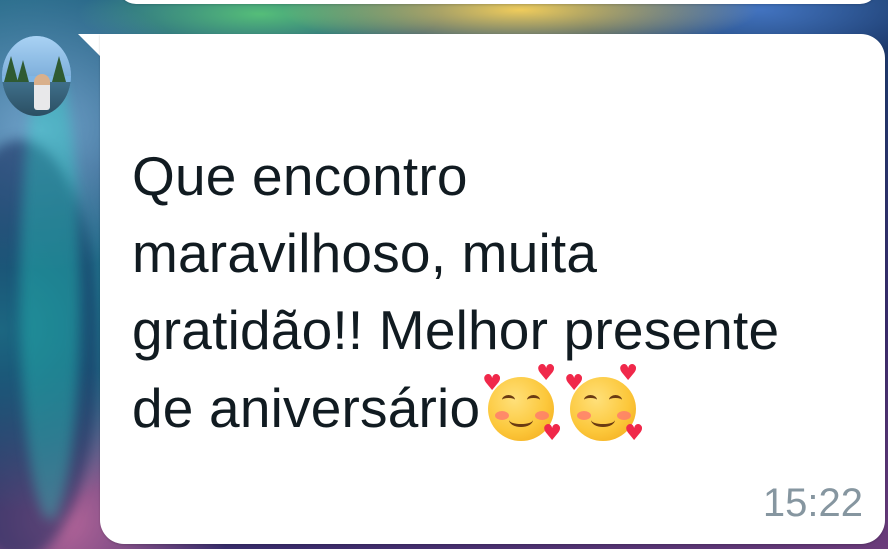  What do you see at coordinates (300, 176) in the screenshot?
I see `message-line: Que encontro` at bounding box center [300, 176].